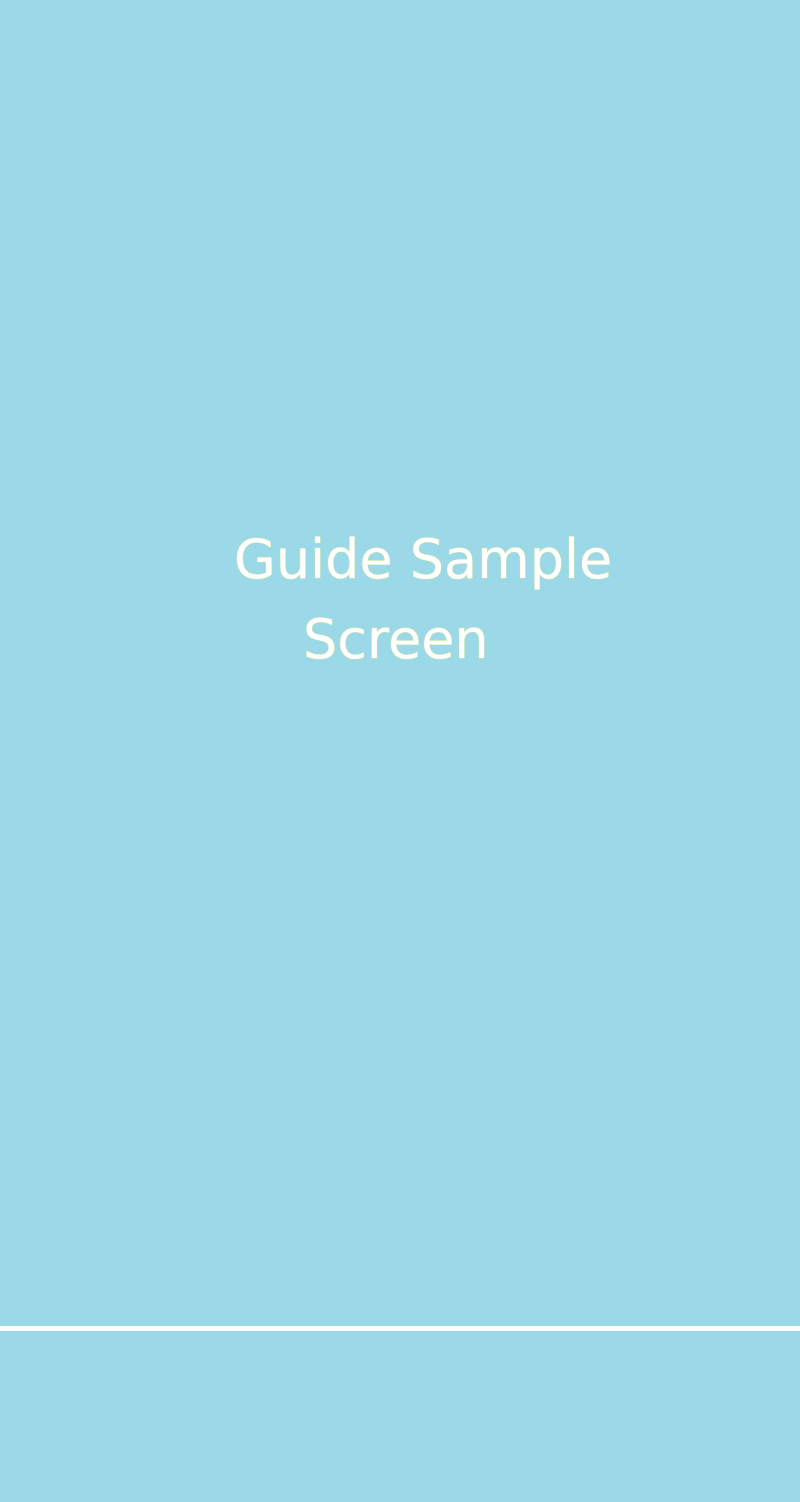  What do you see at coordinates (396, 639) in the screenshot?
I see `guide-title-line-2: Screen` at bounding box center [396, 639].